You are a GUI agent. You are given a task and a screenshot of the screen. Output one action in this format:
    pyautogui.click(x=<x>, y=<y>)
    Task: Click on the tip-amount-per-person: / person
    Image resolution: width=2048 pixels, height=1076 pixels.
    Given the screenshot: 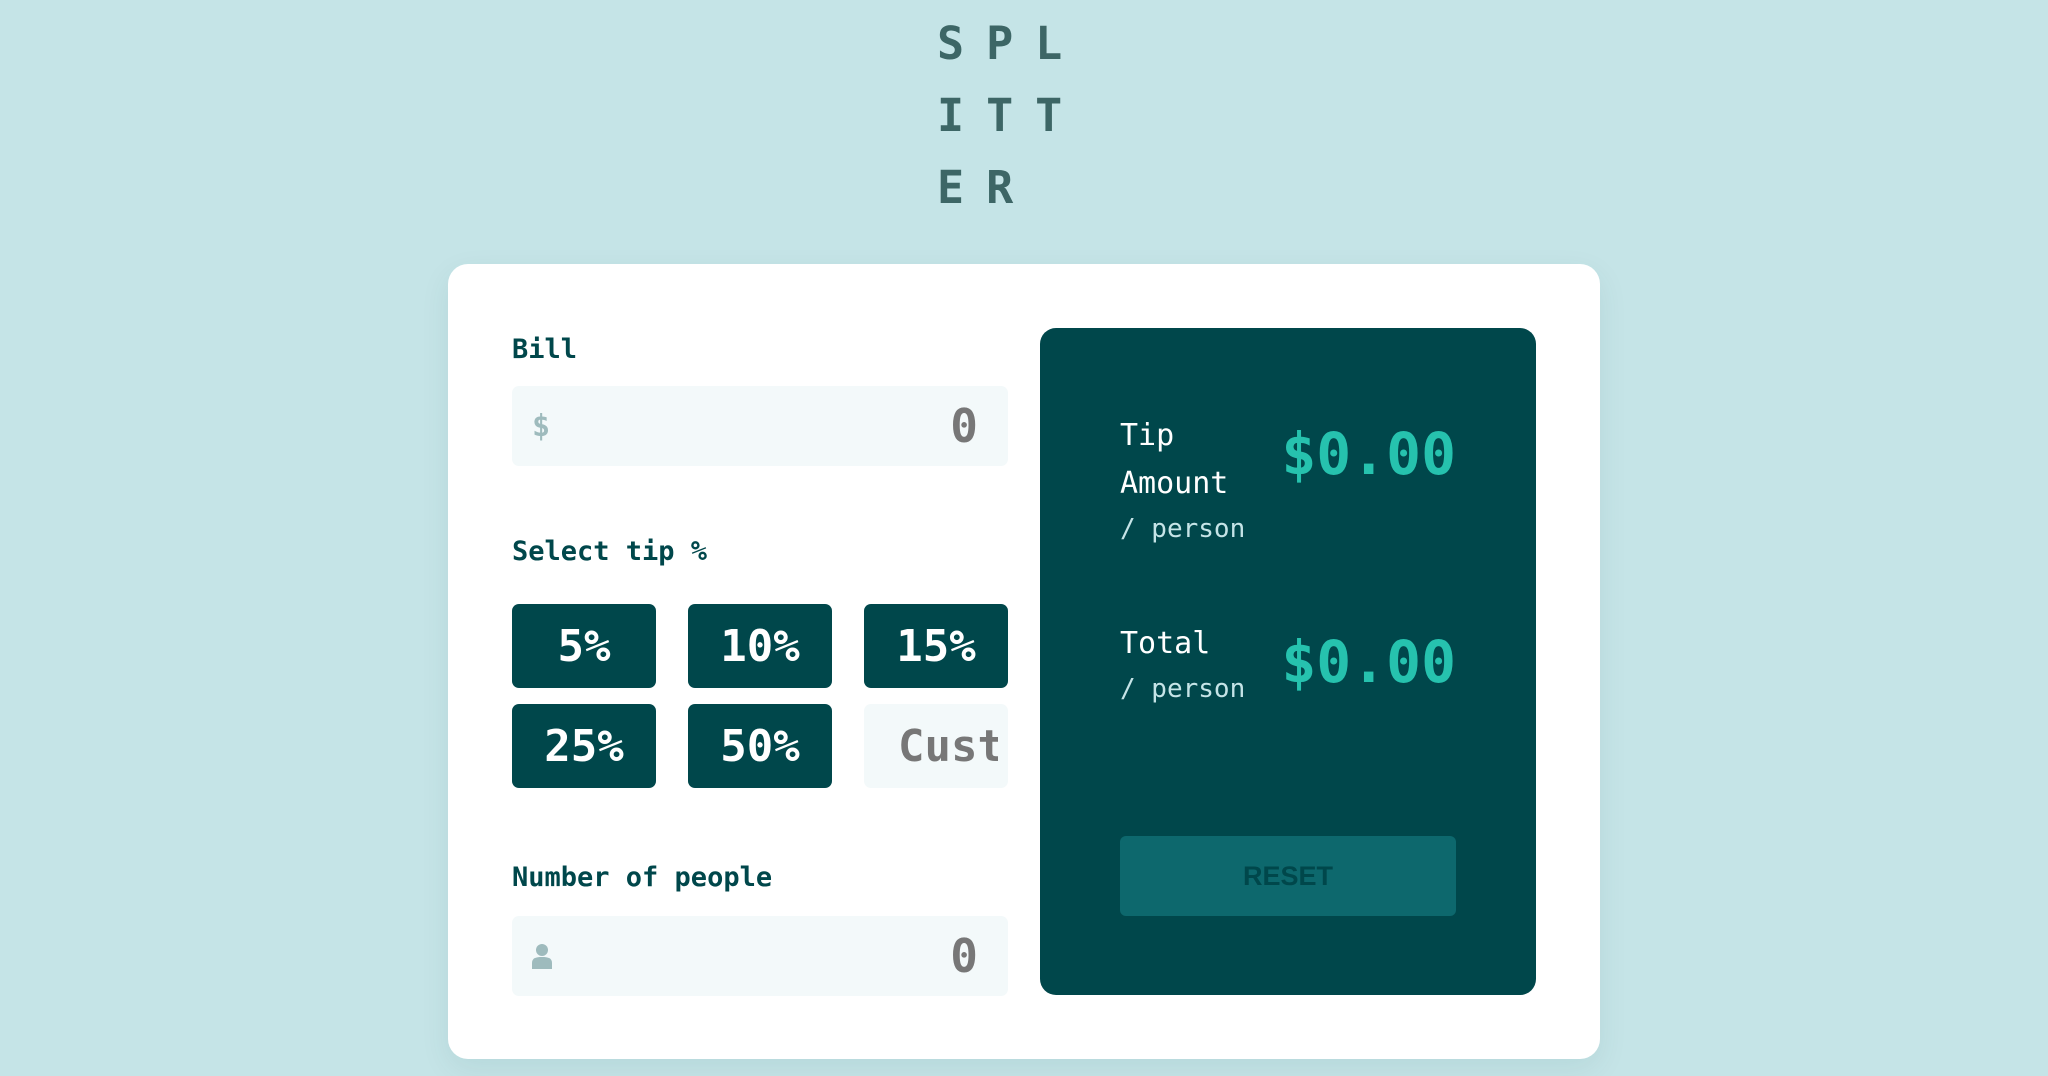 What is the action you would take?
    pyautogui.click(x=1183, y=529)
    